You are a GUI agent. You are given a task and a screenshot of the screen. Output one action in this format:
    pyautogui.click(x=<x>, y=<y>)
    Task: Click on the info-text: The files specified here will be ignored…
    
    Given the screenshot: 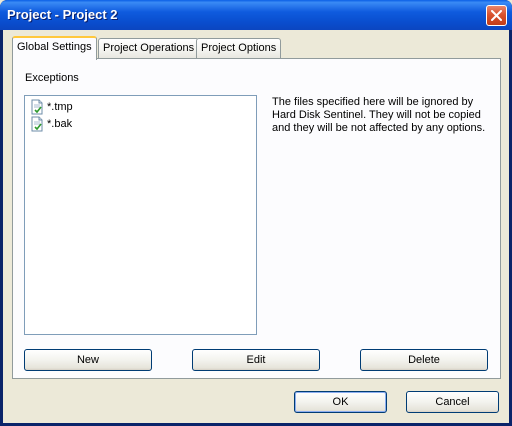 What is the action you would take?
    pyautogui.click(x=379, y=115)
    